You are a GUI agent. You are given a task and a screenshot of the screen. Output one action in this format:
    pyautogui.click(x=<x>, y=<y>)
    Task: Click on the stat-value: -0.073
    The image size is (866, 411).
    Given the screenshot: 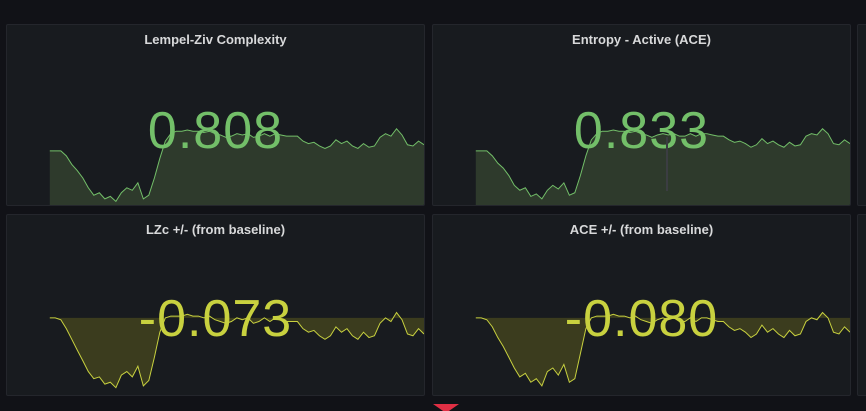 What is the action you would take?
    pyautogui.click(x=215, y=319)
    